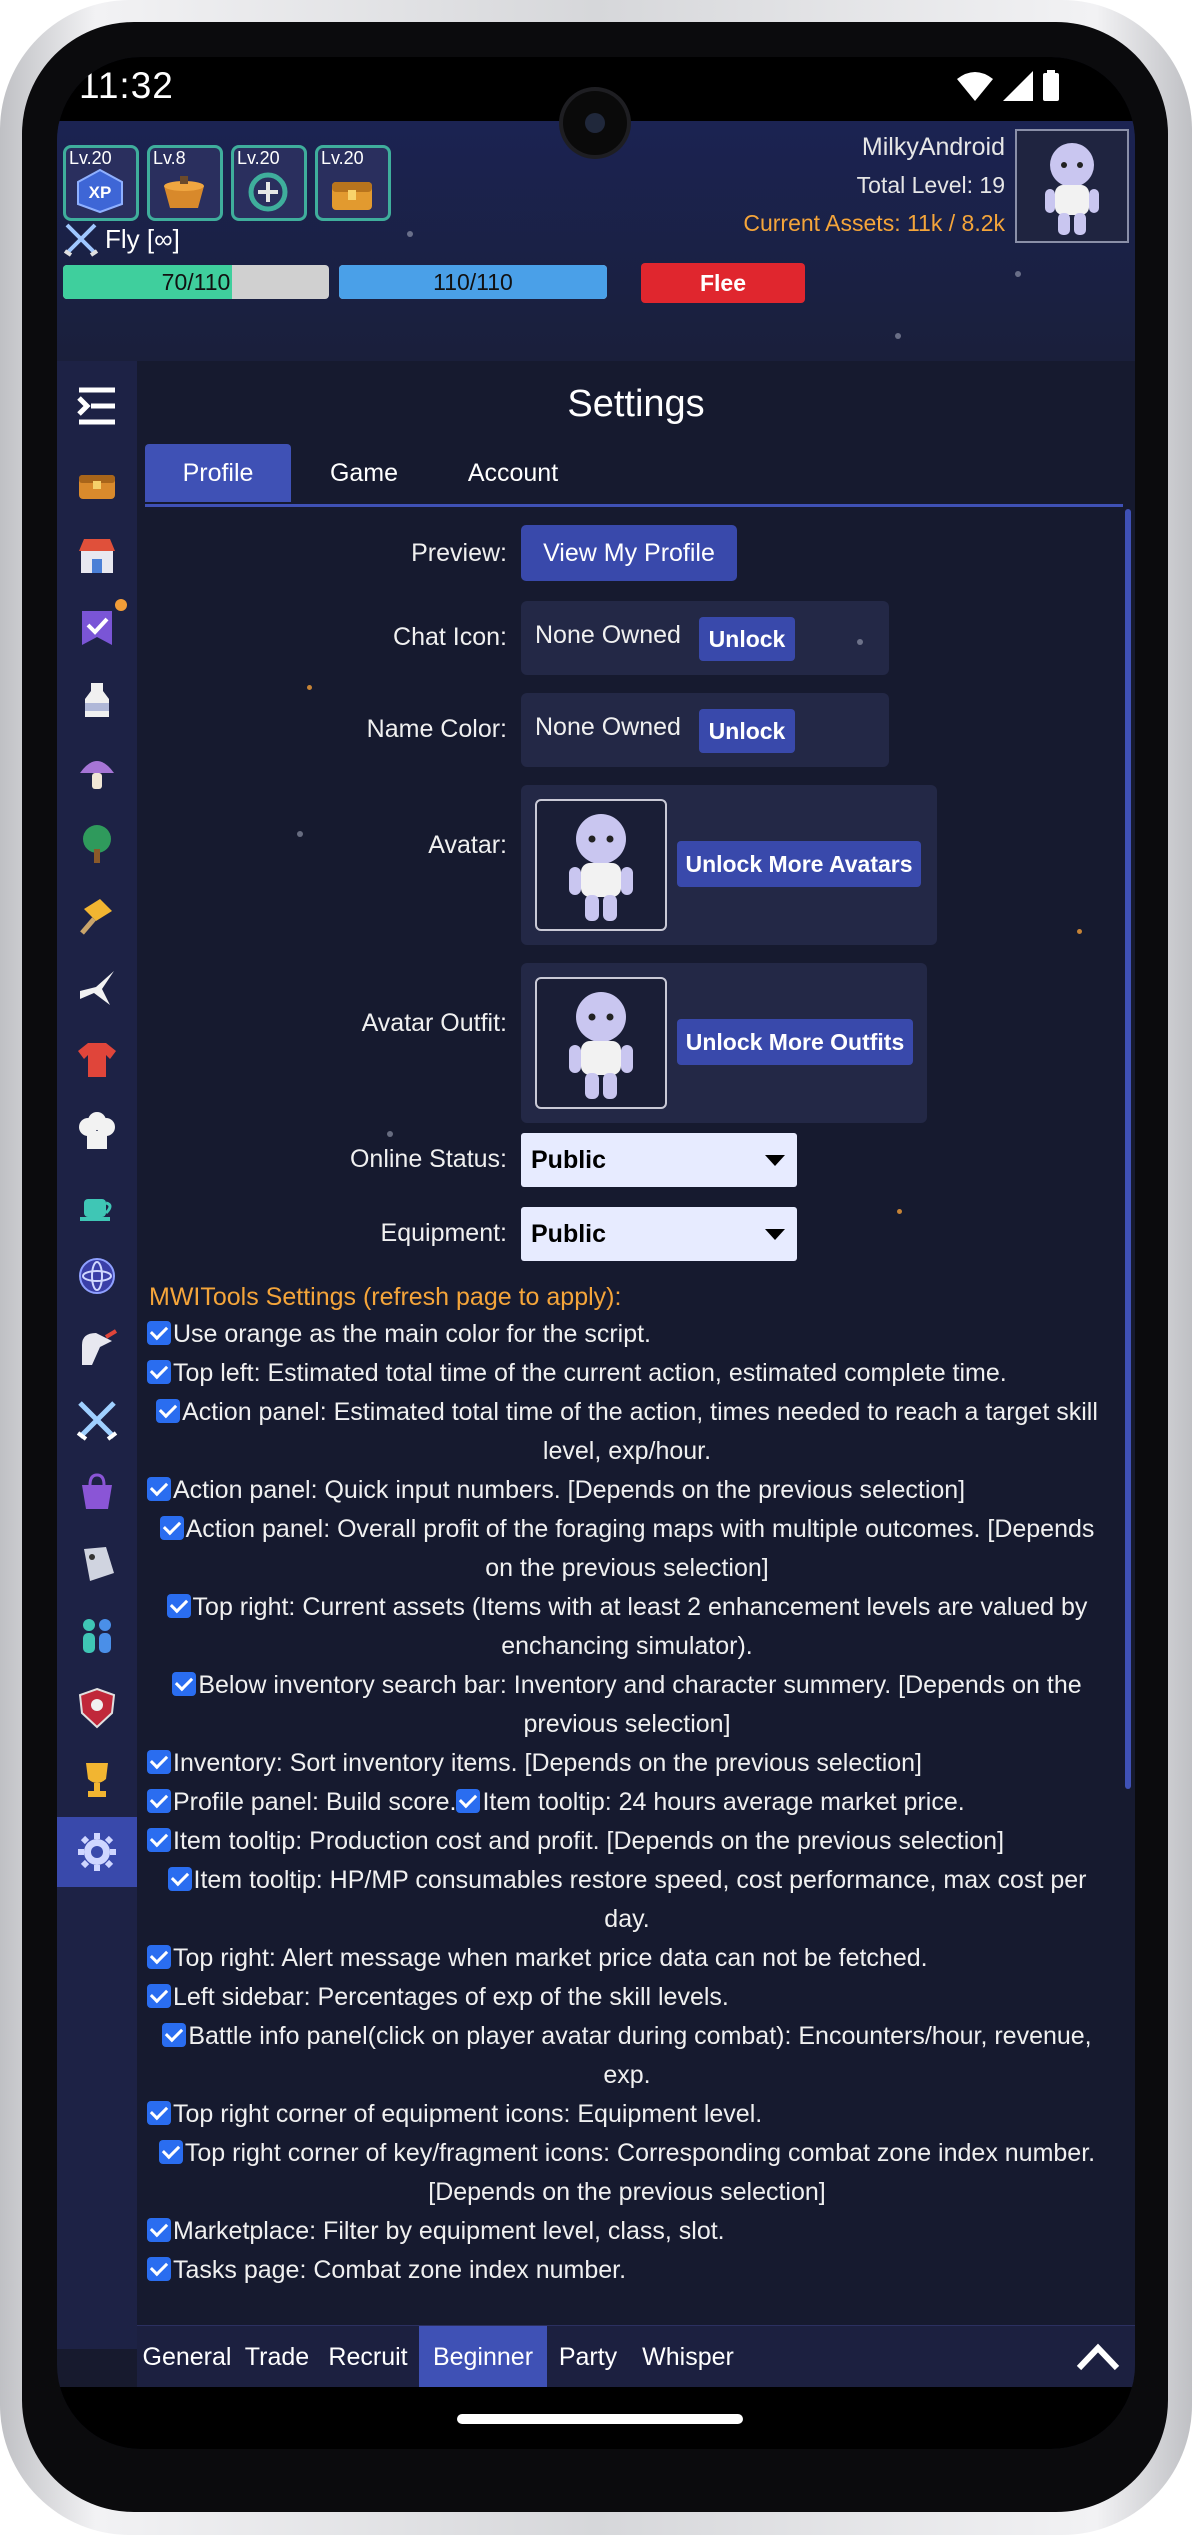 This screenshot has height=2539, width=1198. I want to click on player-avatar, so click(1072, 186).